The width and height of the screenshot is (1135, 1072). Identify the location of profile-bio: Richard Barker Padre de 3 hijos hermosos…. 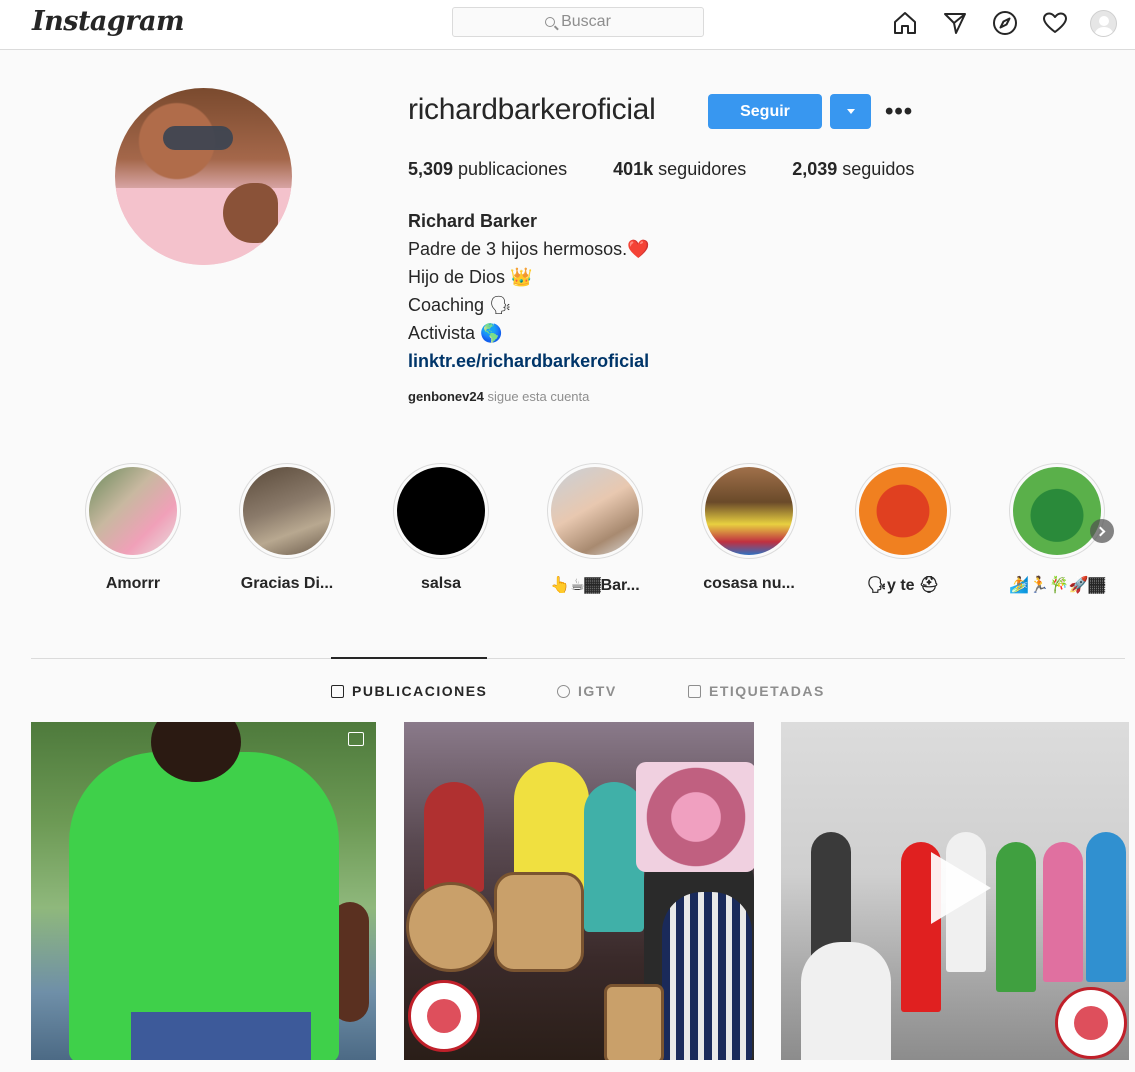
(529, 291).